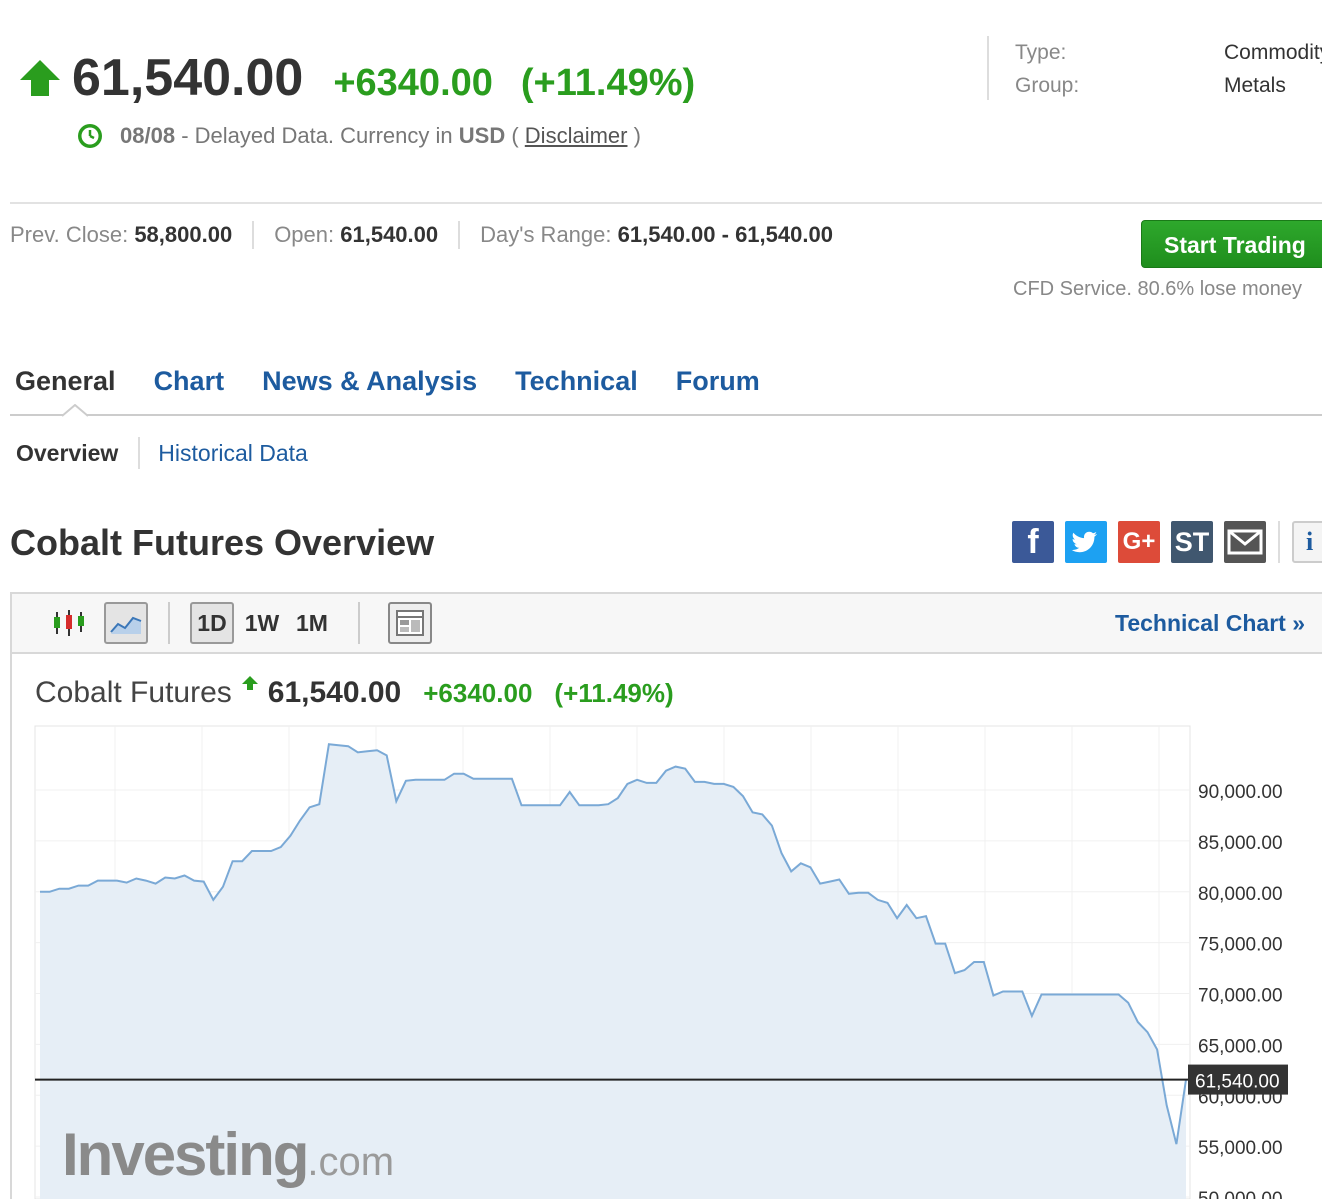 The width and height of the screenshot is (1322, 1199). What do you see at coordinates (185, 1154) in the screenshot?
I see `logo-text: Investing` at bounding box center [185, 1154].